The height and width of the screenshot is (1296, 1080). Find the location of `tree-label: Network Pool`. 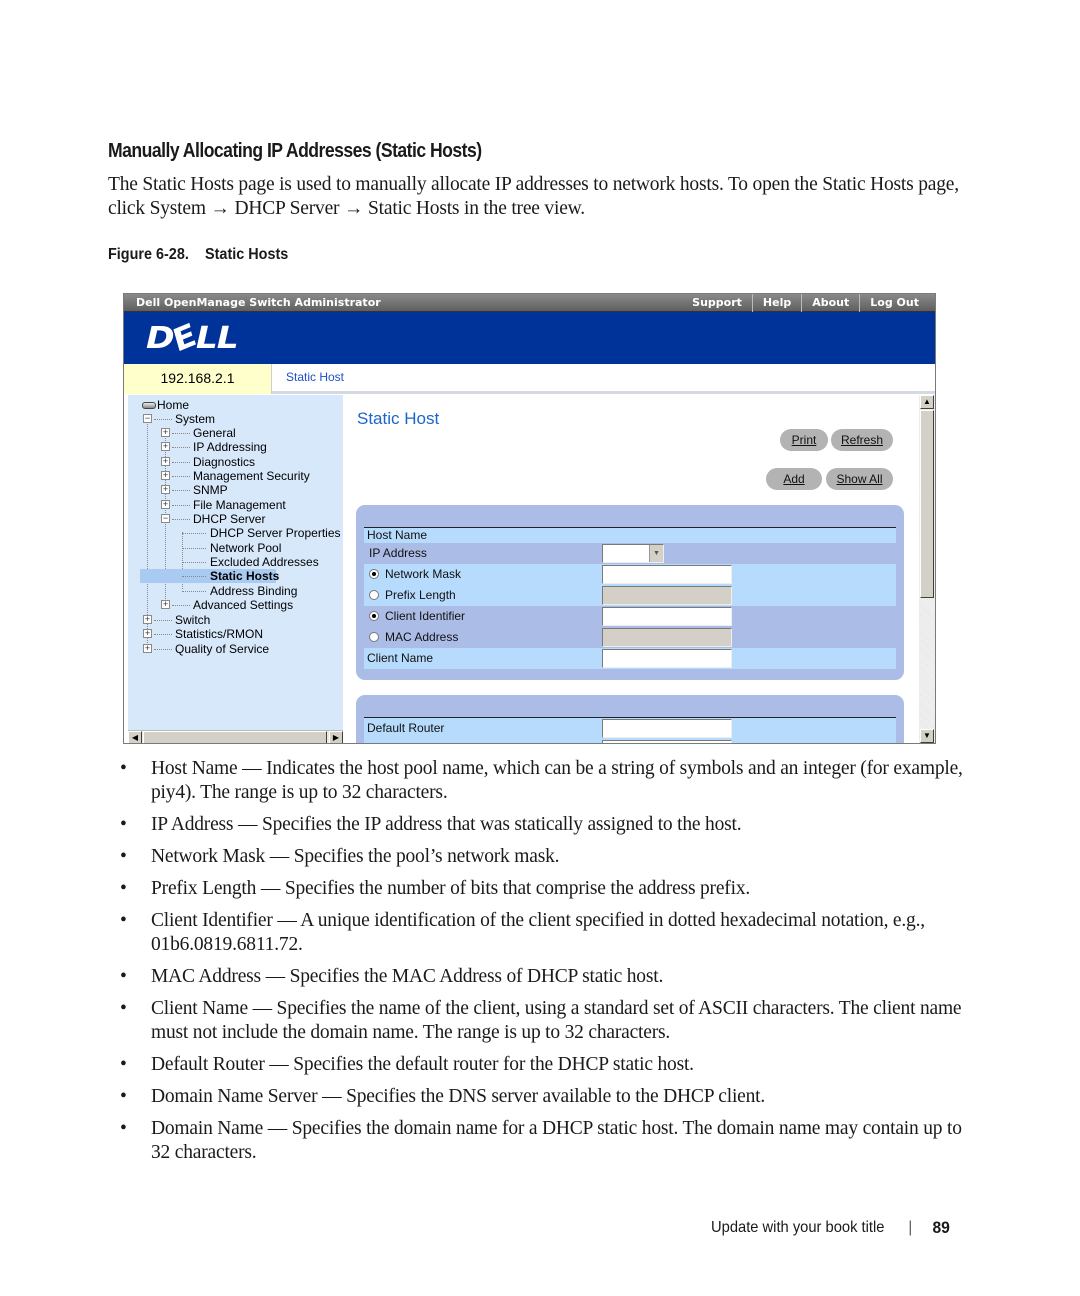

tree-label: Network Pool is located at coordinates (246, 548).